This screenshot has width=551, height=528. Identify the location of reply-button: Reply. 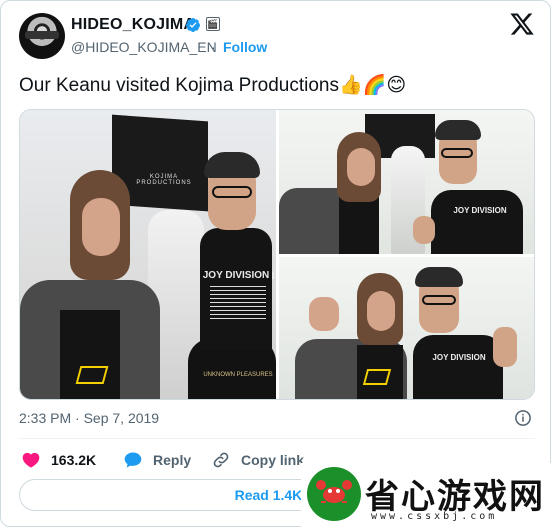
(157, 460).